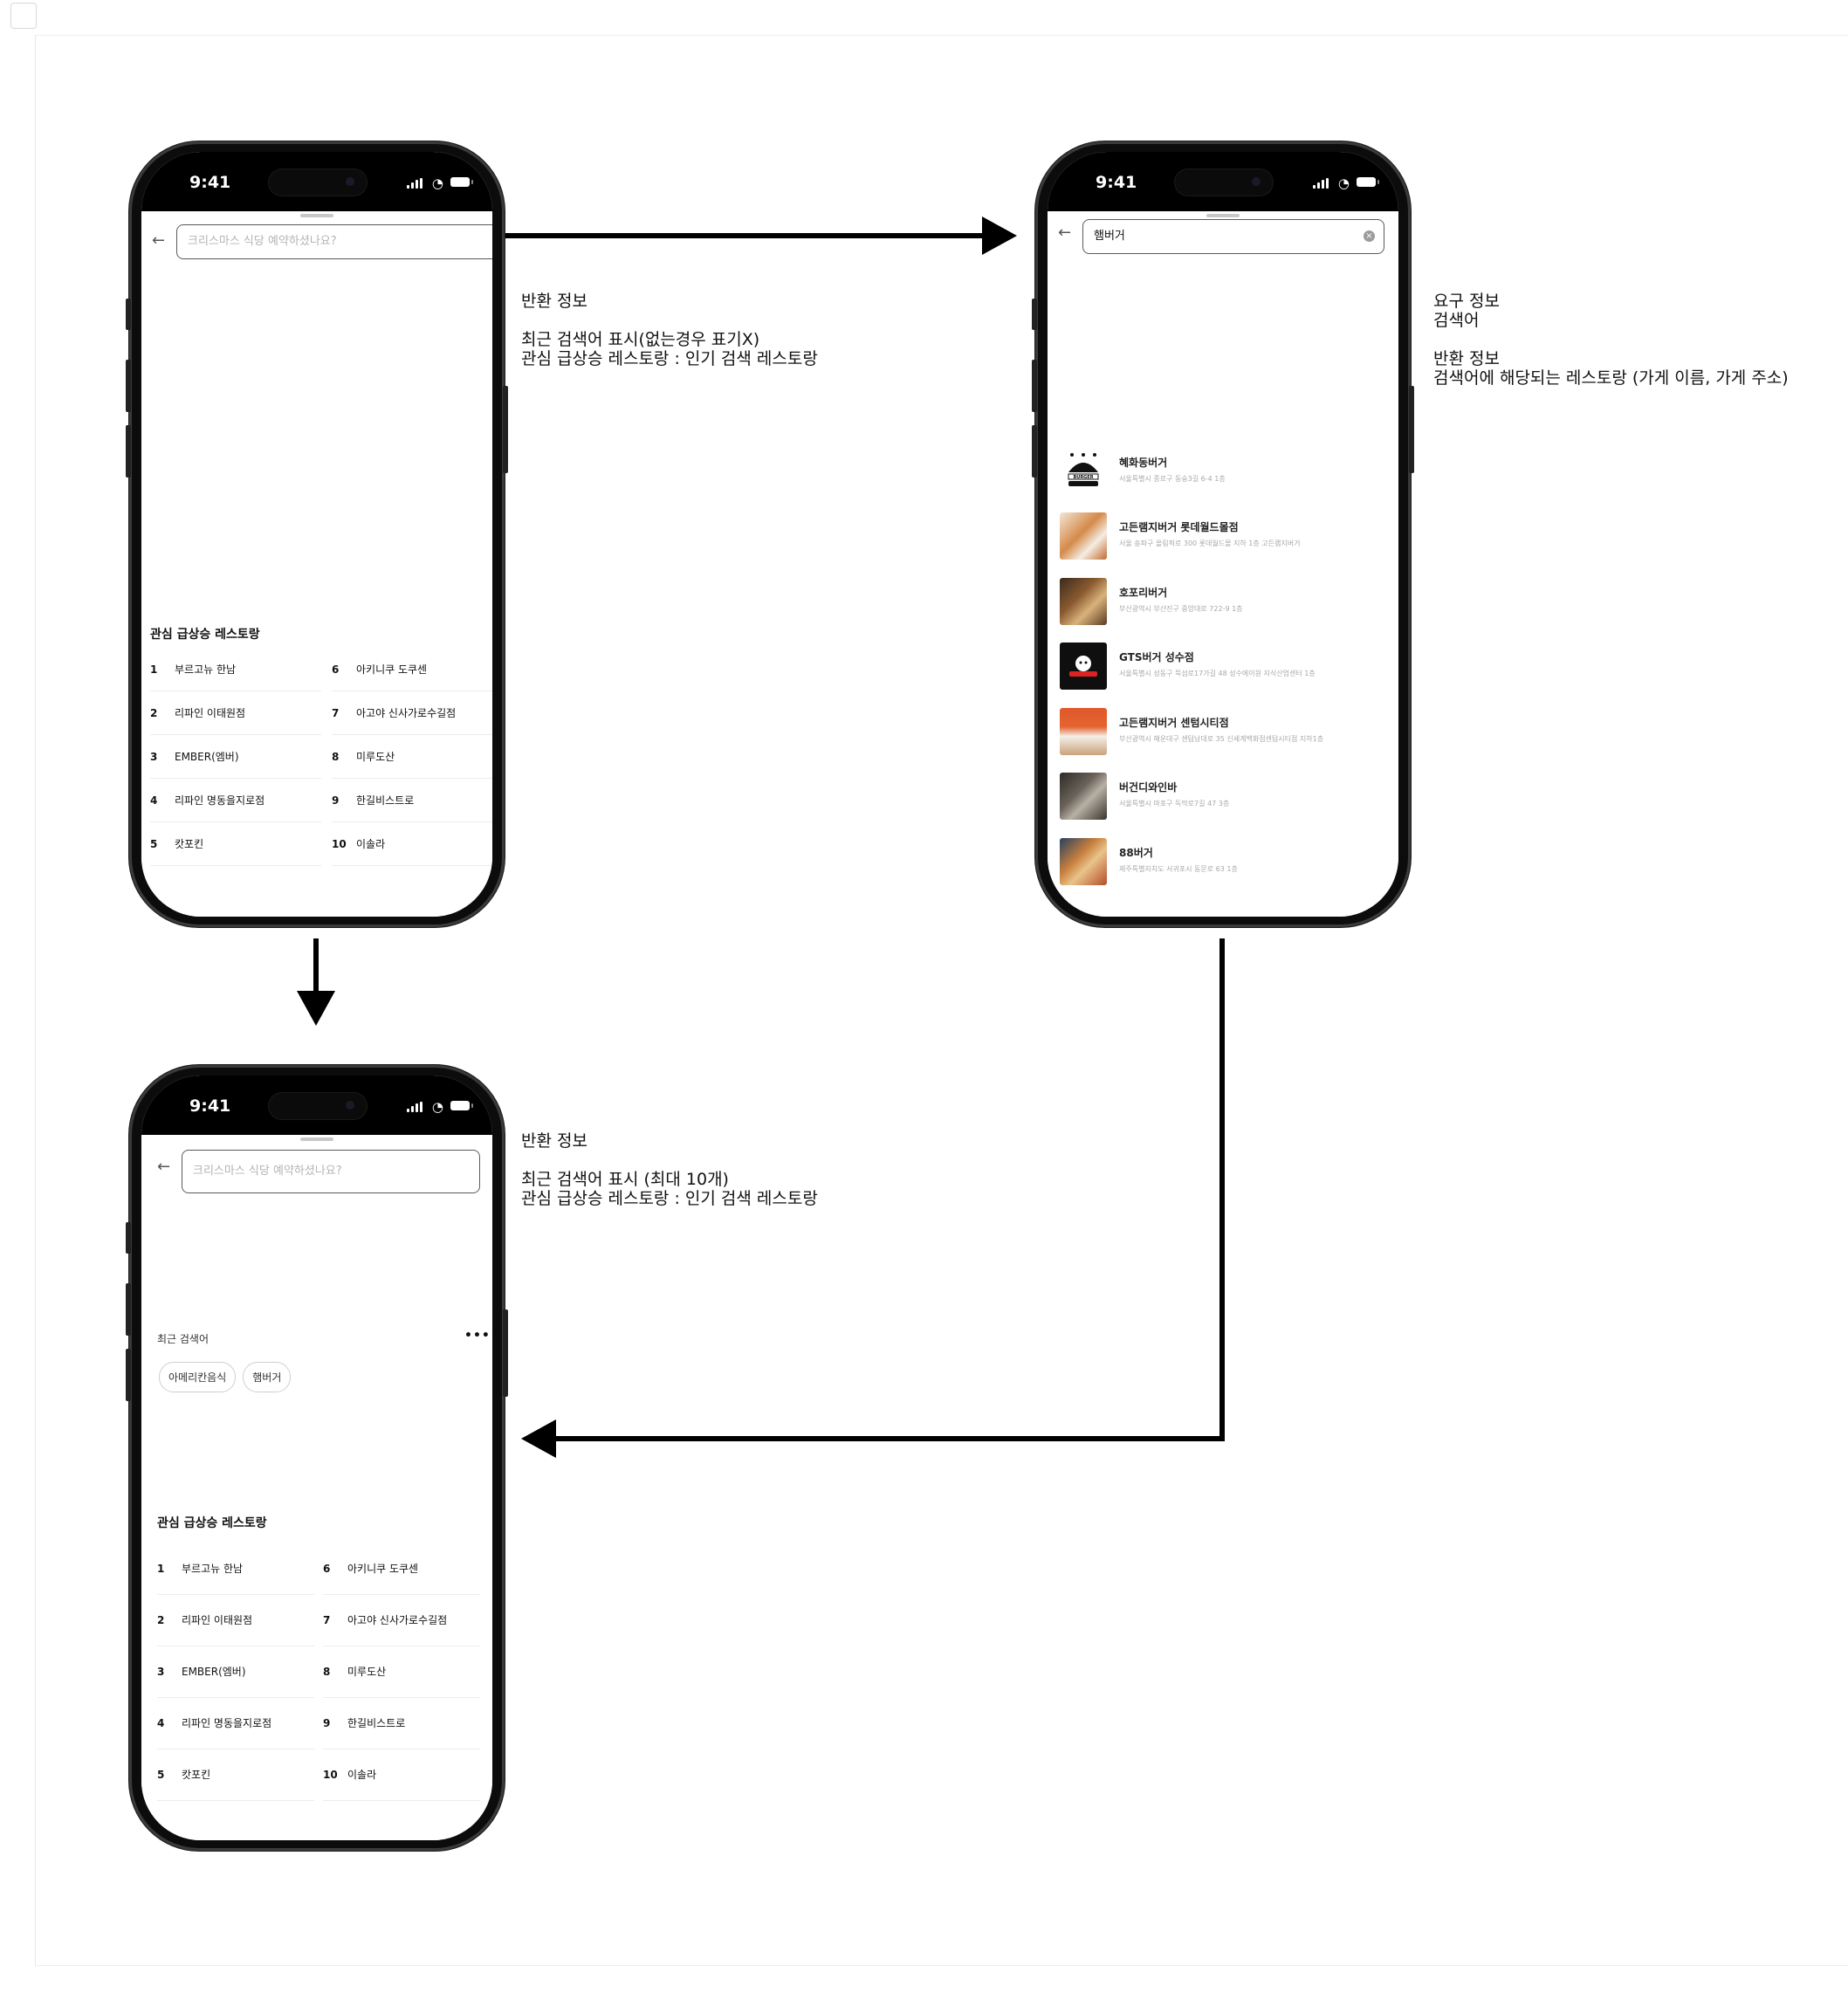 The image size is (1848, 2000). I want to click on search-value: 햄버거, so click(1109, 236).